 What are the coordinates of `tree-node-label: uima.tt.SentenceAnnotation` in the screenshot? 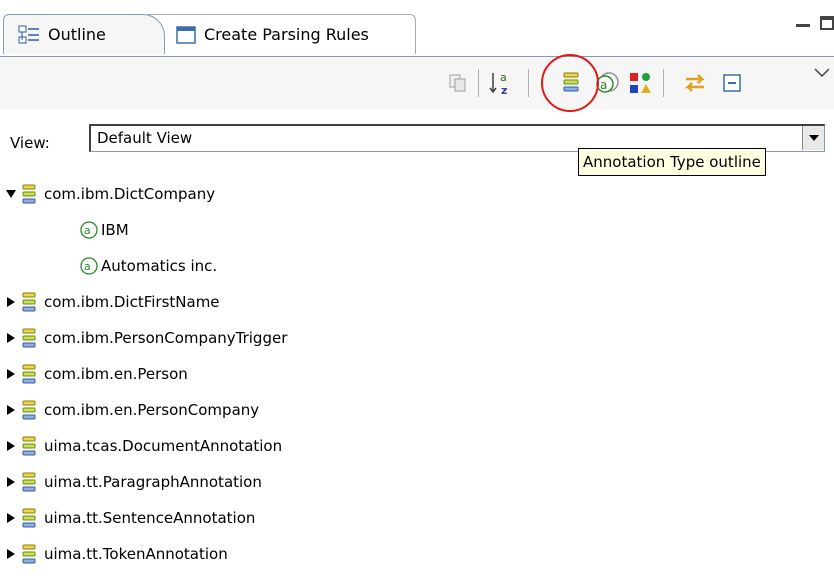 It's located at (150, 518).